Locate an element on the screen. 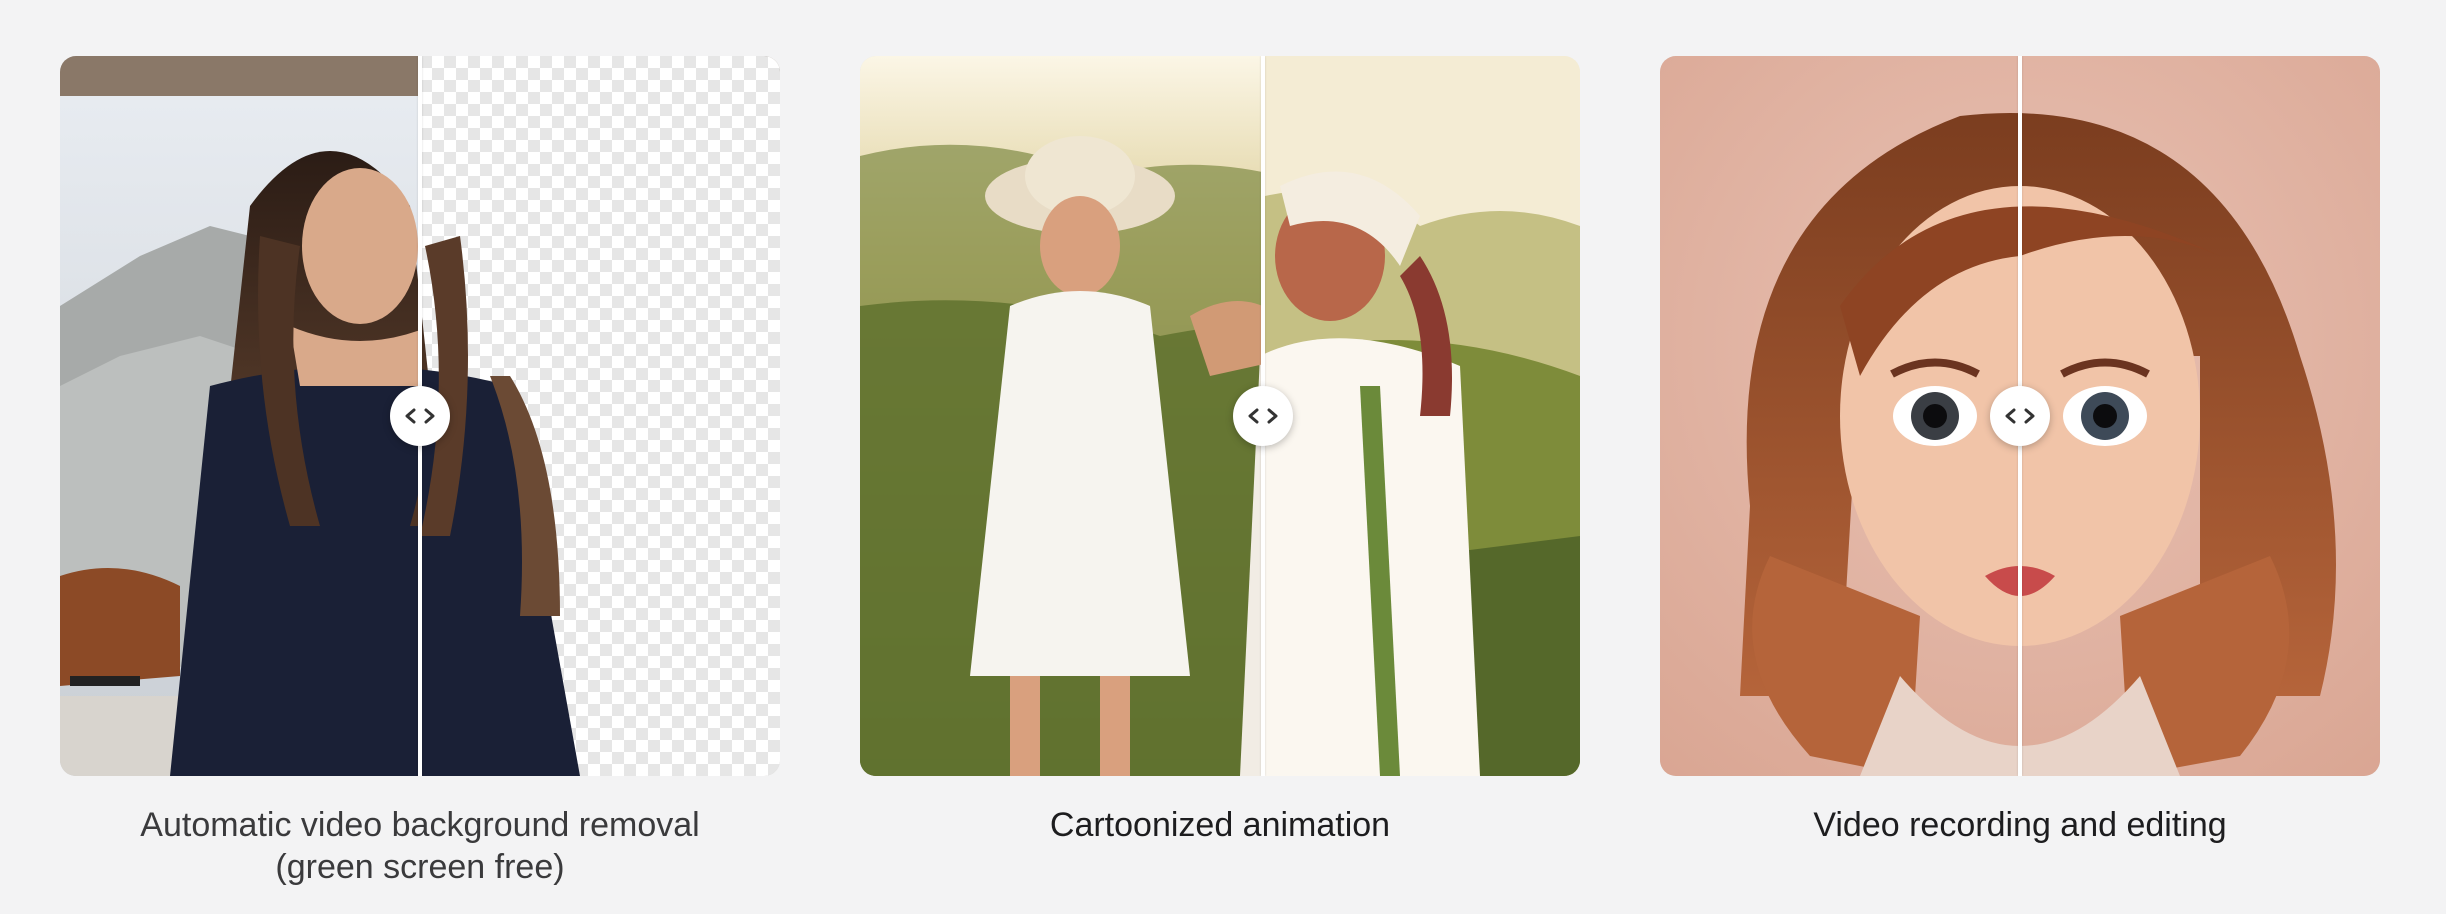 The image size is (2446, 914). feature-caption-cartoonized: Cartoonized animation is located at coordinates (1220, 825).